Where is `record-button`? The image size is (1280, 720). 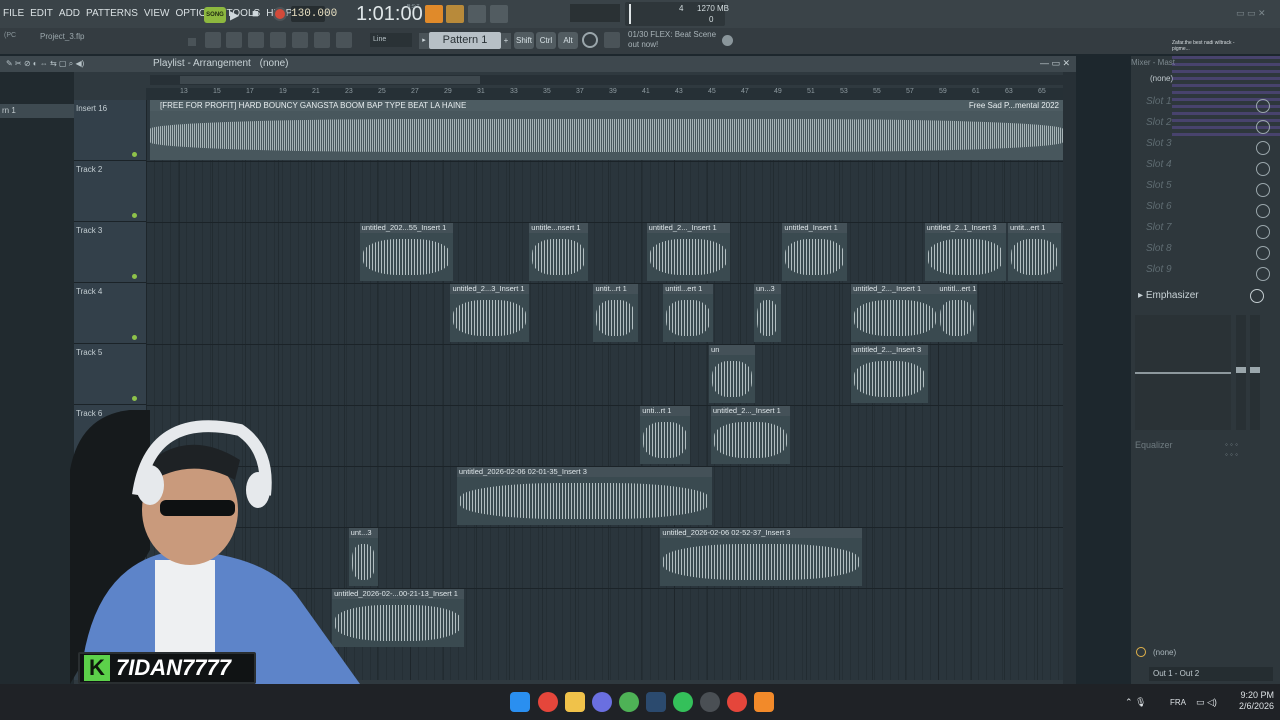
record-button is located at coordinates (280, 14).